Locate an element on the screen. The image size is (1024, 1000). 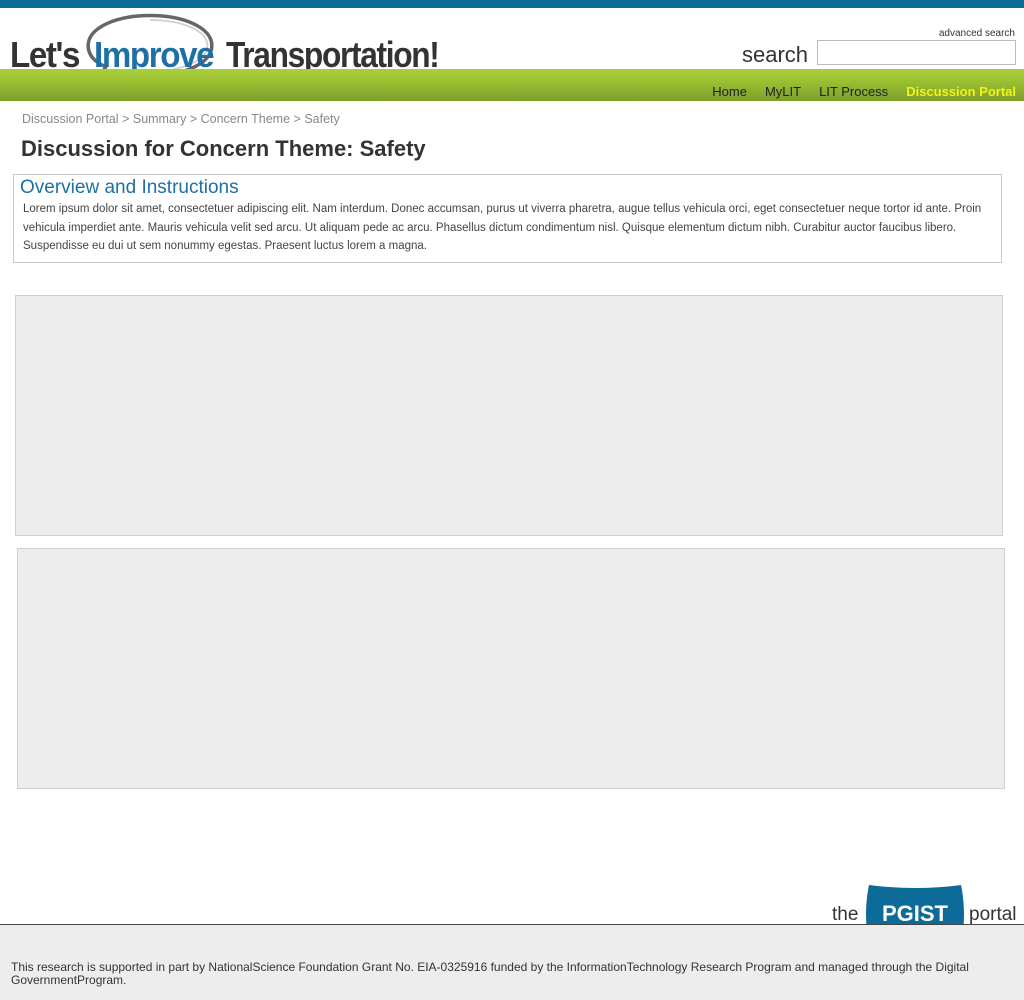
breadcrumb-discussion-portal: Discussion Portal is located at coordinates (70, 119).